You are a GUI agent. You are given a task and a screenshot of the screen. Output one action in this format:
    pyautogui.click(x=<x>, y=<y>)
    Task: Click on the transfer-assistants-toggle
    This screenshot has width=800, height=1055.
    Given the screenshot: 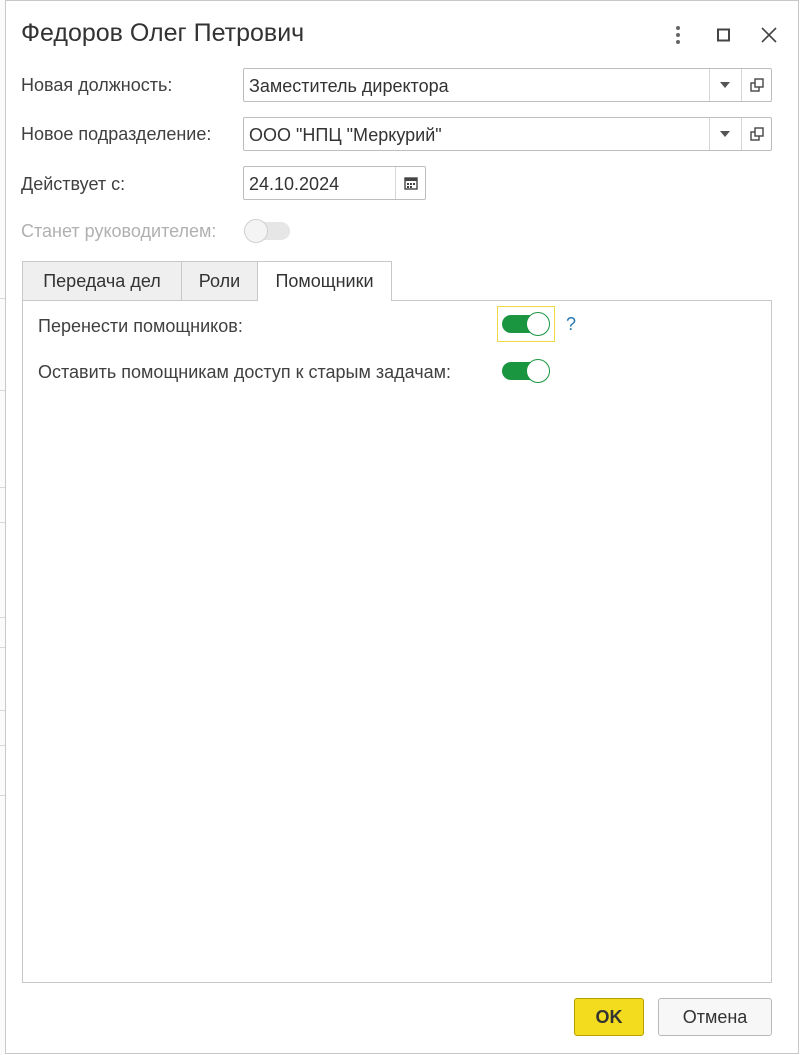 What is the action you would take?
    pyautogui.click(x=527, y=324)
    